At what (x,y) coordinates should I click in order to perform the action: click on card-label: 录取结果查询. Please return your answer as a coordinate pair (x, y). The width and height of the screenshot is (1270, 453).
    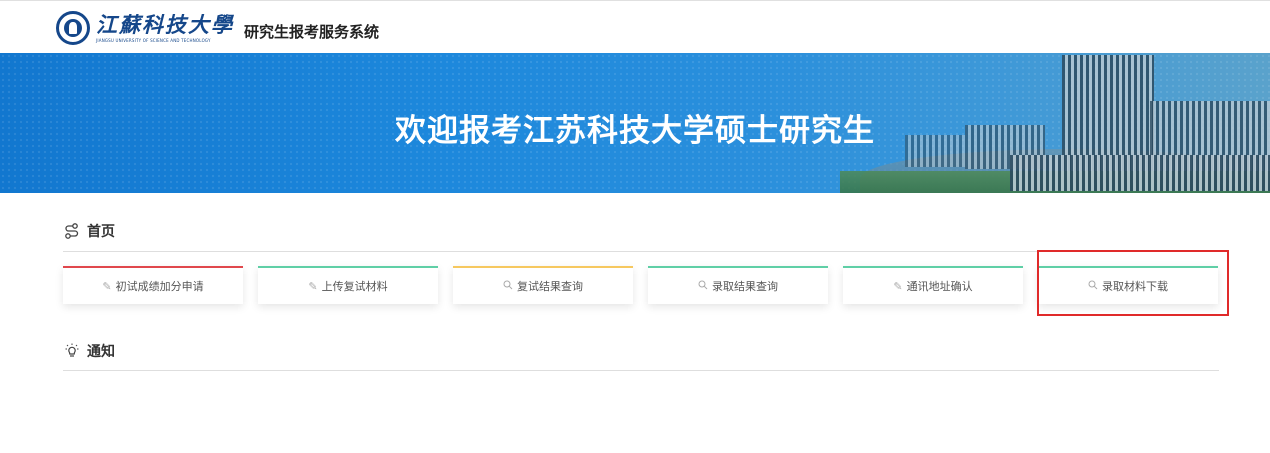
    Looking at the image, I should click on (745, 286).